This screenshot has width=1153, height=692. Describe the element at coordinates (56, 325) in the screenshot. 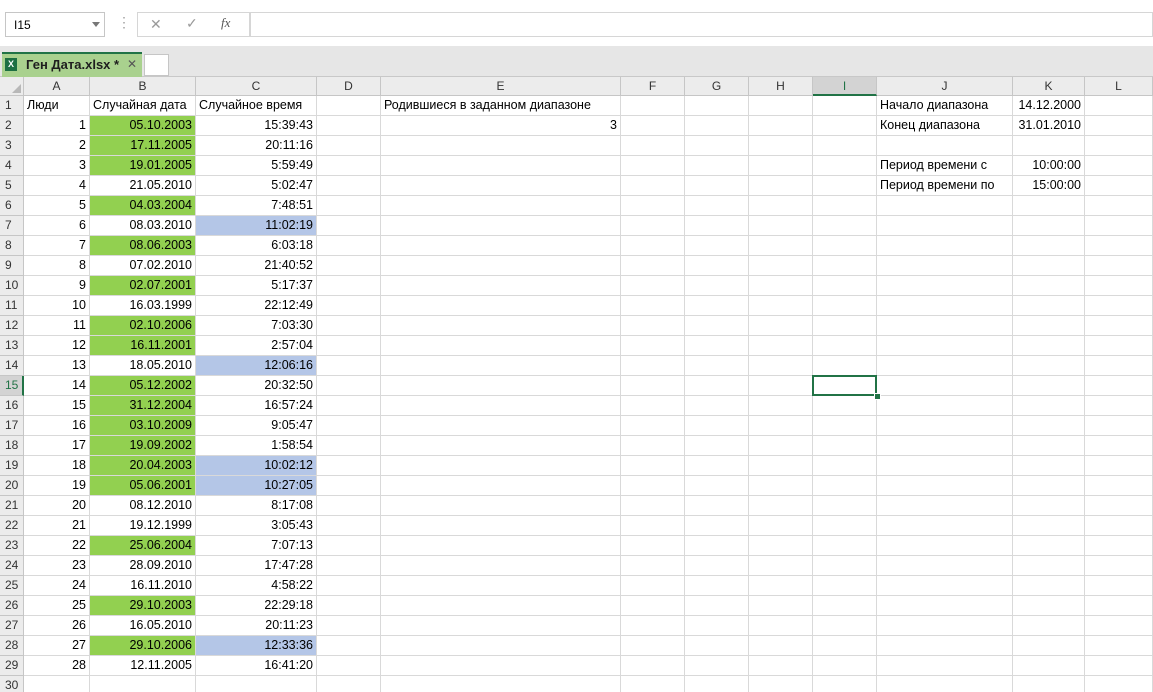

I see `cell-person-number: 11` at that location.